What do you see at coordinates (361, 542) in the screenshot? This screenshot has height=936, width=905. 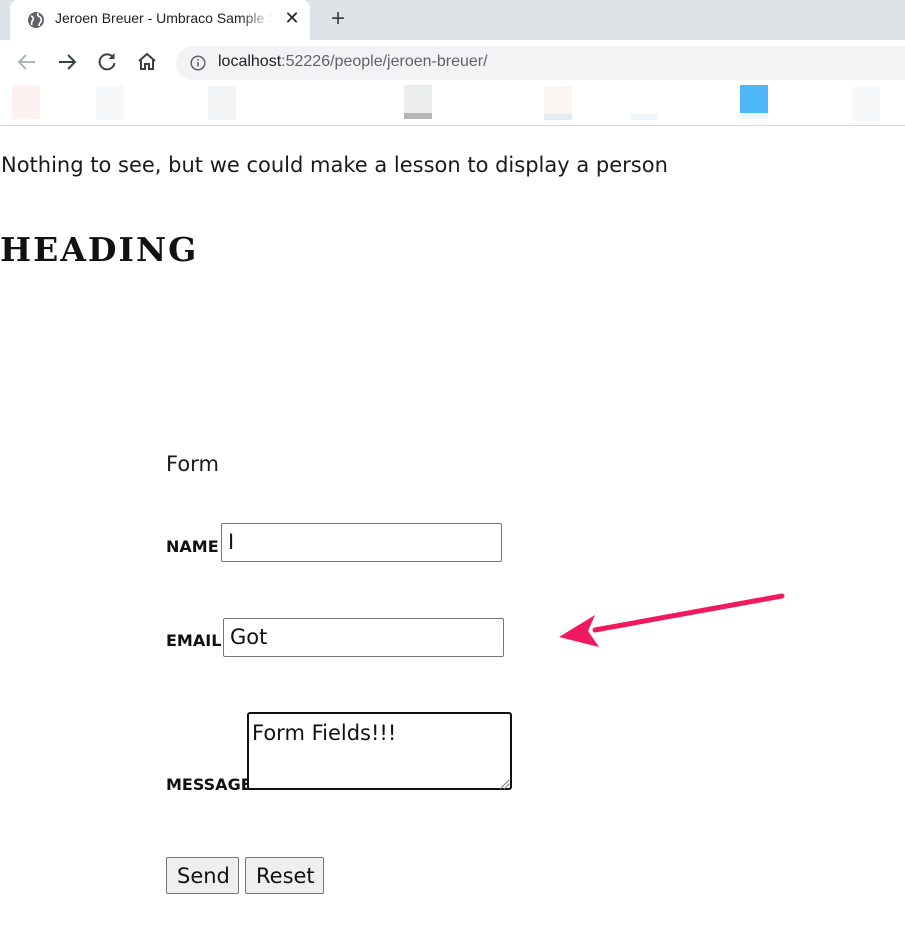 I see `name-field: I` at bounding box center [361, 542].